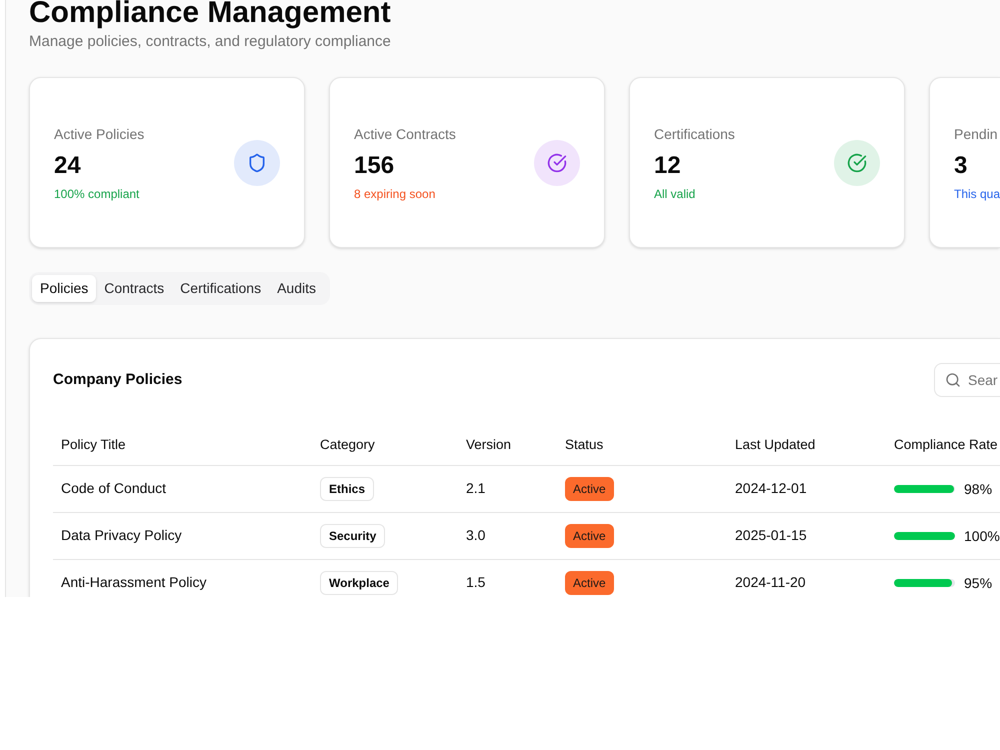 The height and width of the screenshot is (750, 1000). I want to click on stat-value: 156, so click(375, 165).